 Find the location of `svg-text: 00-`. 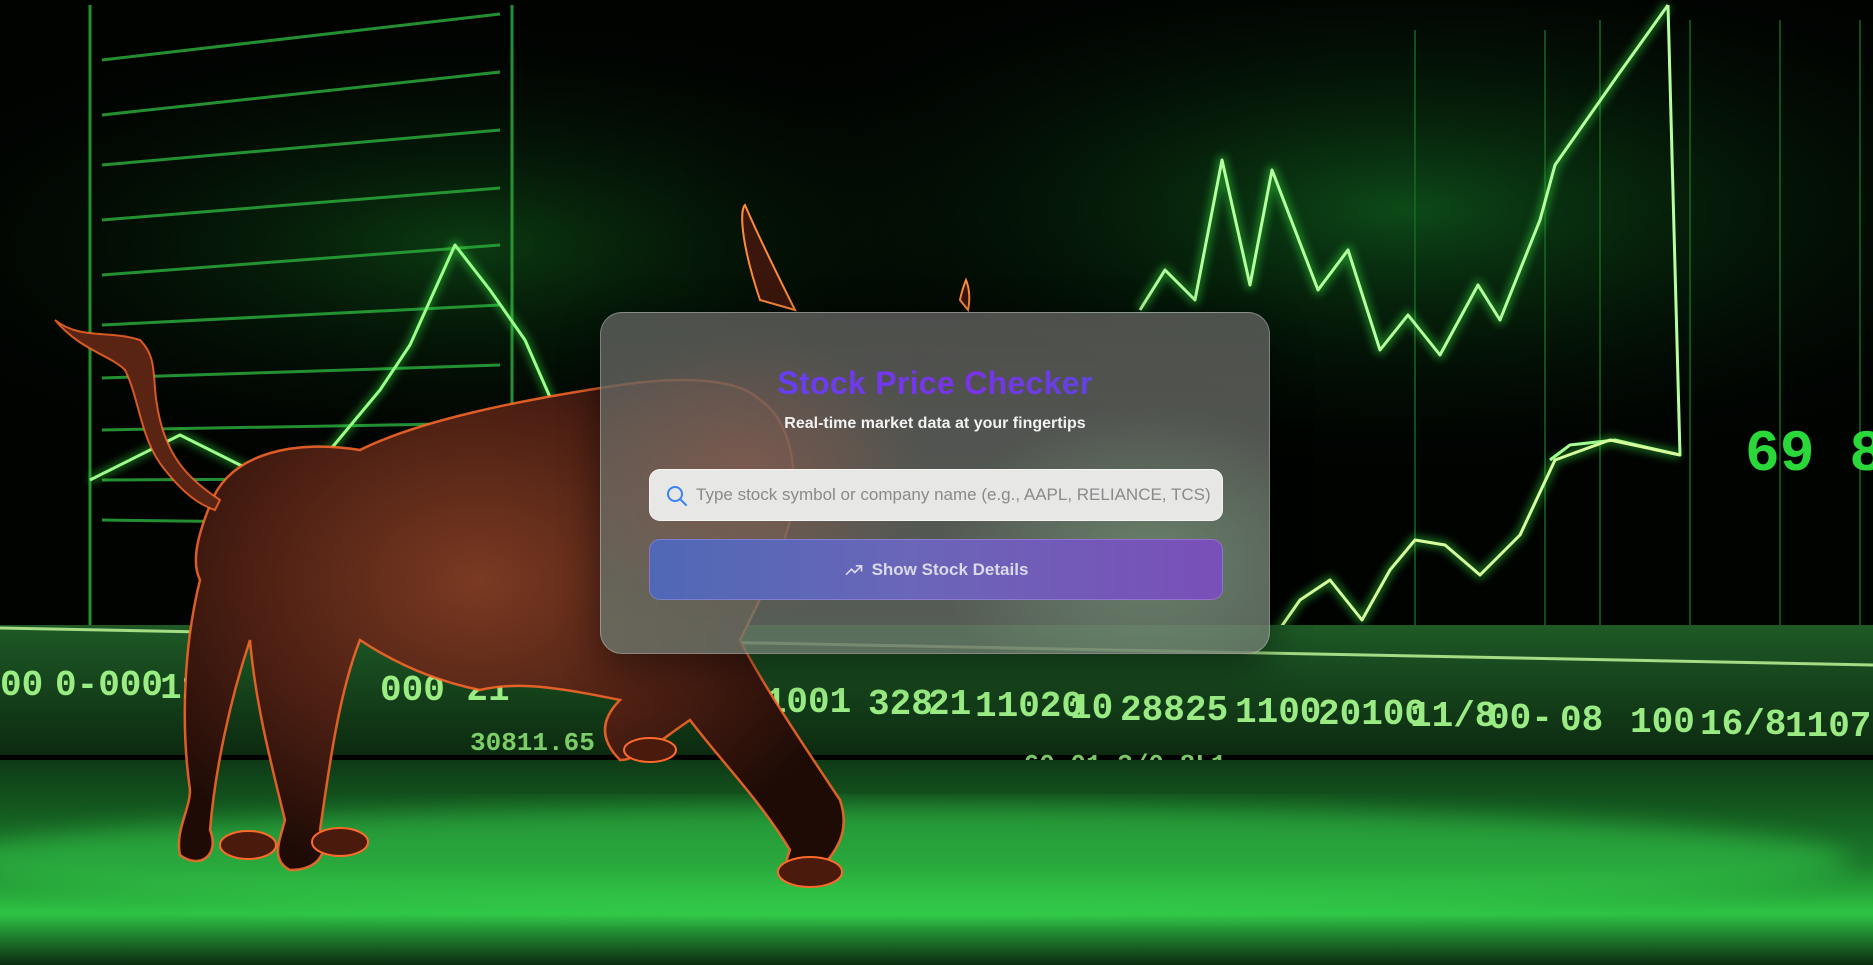

svg-text: 00- is located at coordinates (1520, 718).